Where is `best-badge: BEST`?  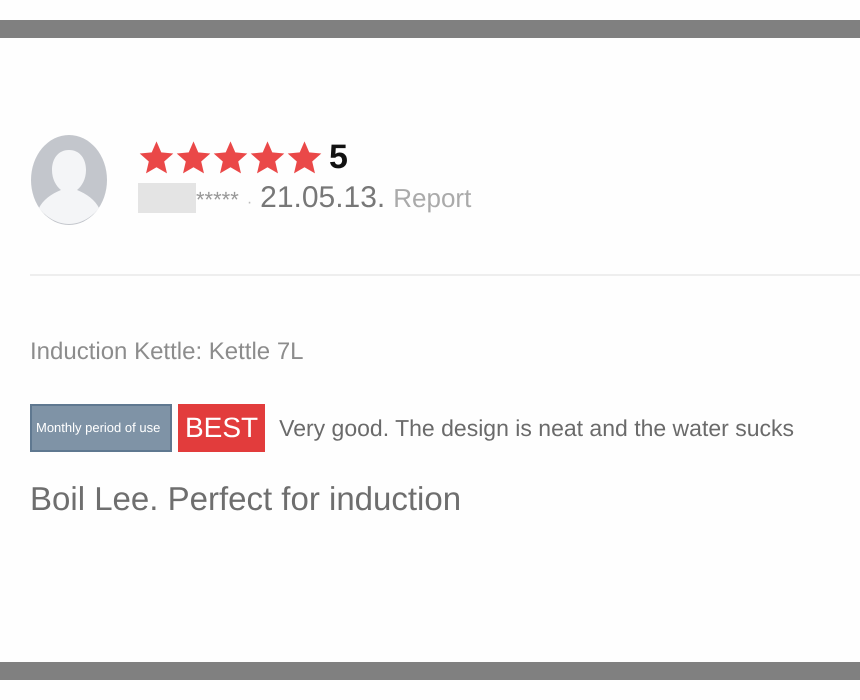 best-badge: BEST is located at coordinates (222, 428).